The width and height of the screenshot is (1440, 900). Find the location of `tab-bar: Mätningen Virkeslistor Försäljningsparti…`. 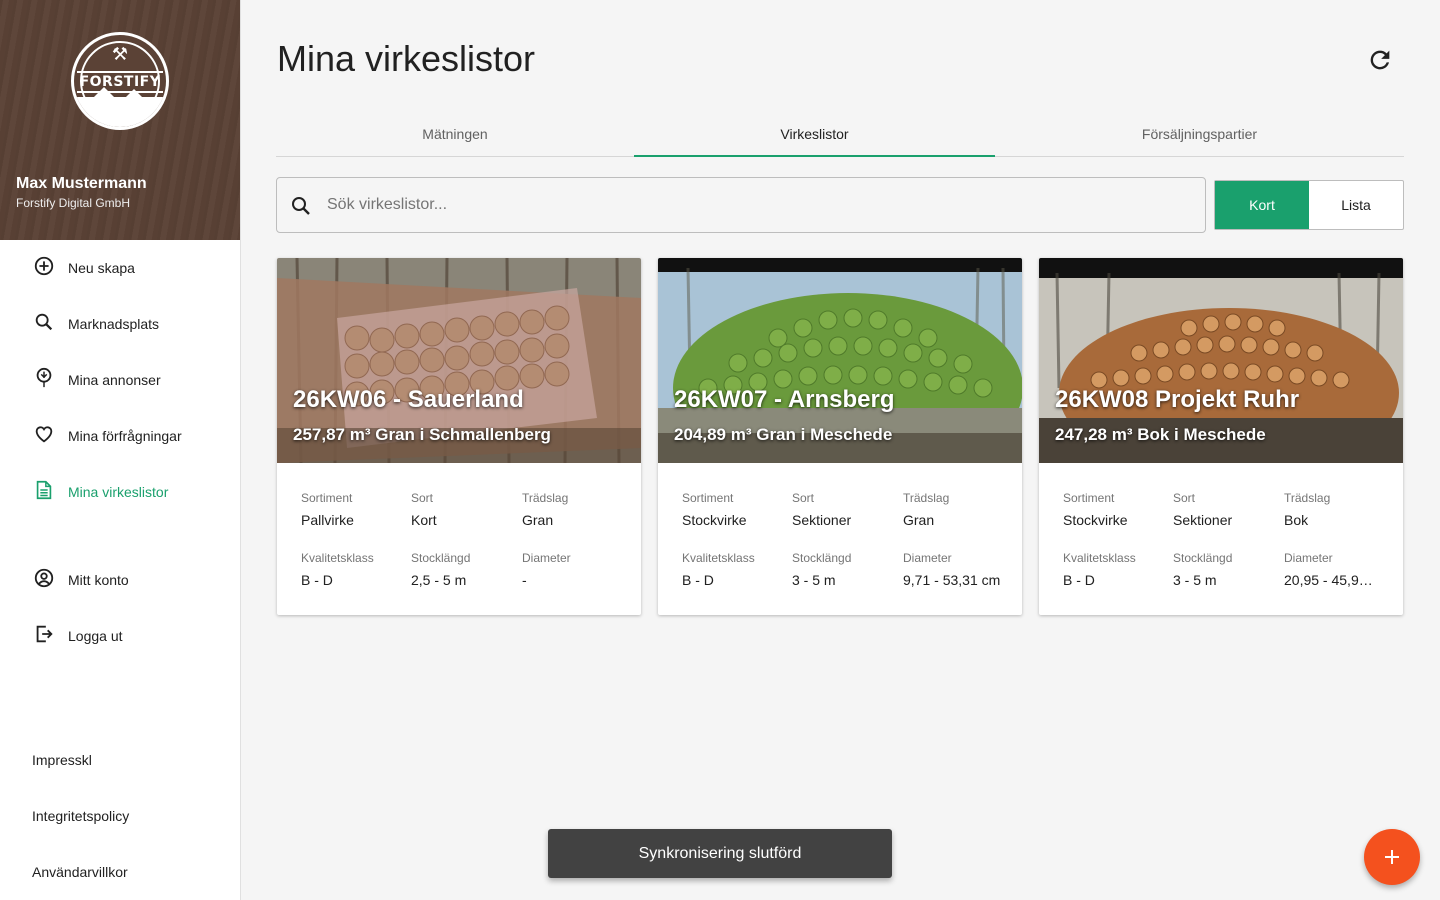

tab-bar: Mätningen Virkeslistor Försäljningsparti… is located at coordinates (840, 134).